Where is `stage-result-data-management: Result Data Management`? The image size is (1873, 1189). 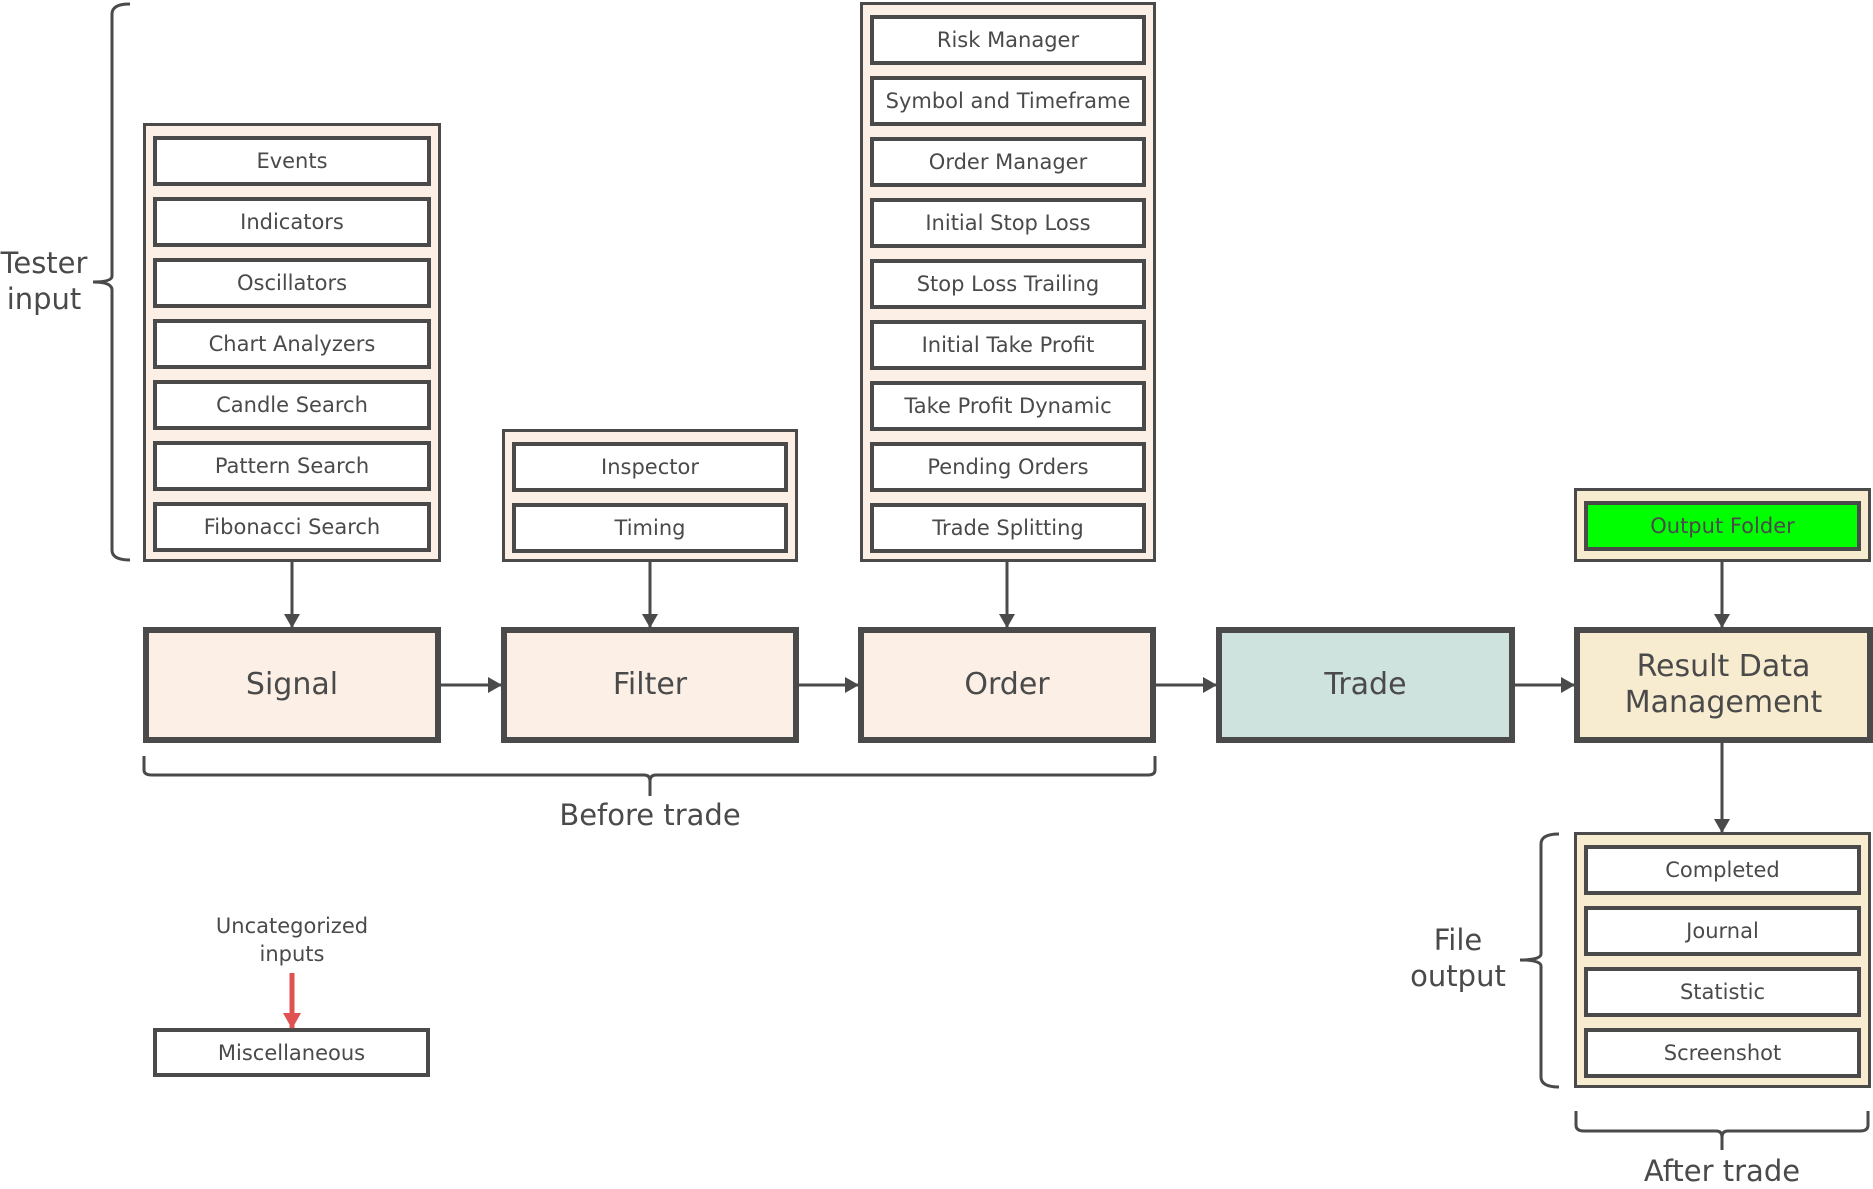 stage-result-data-management: Result Data Management is located at coordinates (1723, 685).